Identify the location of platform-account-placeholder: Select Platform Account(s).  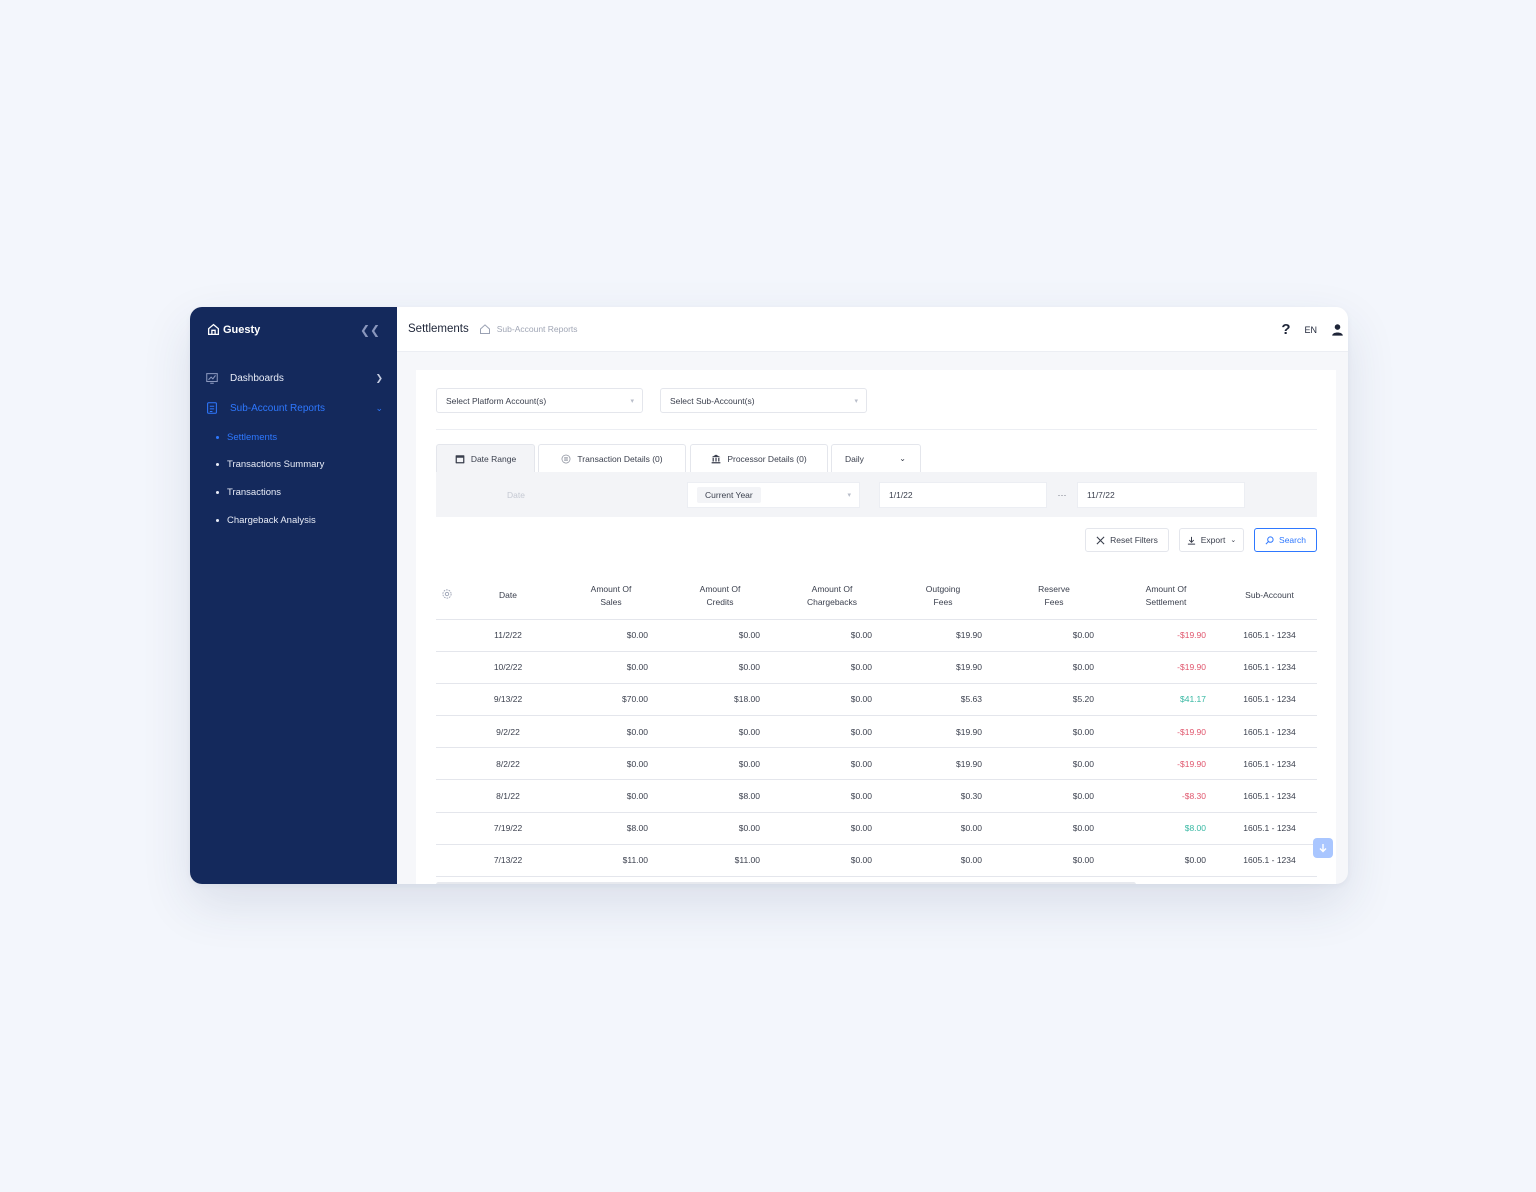
(496, 400).